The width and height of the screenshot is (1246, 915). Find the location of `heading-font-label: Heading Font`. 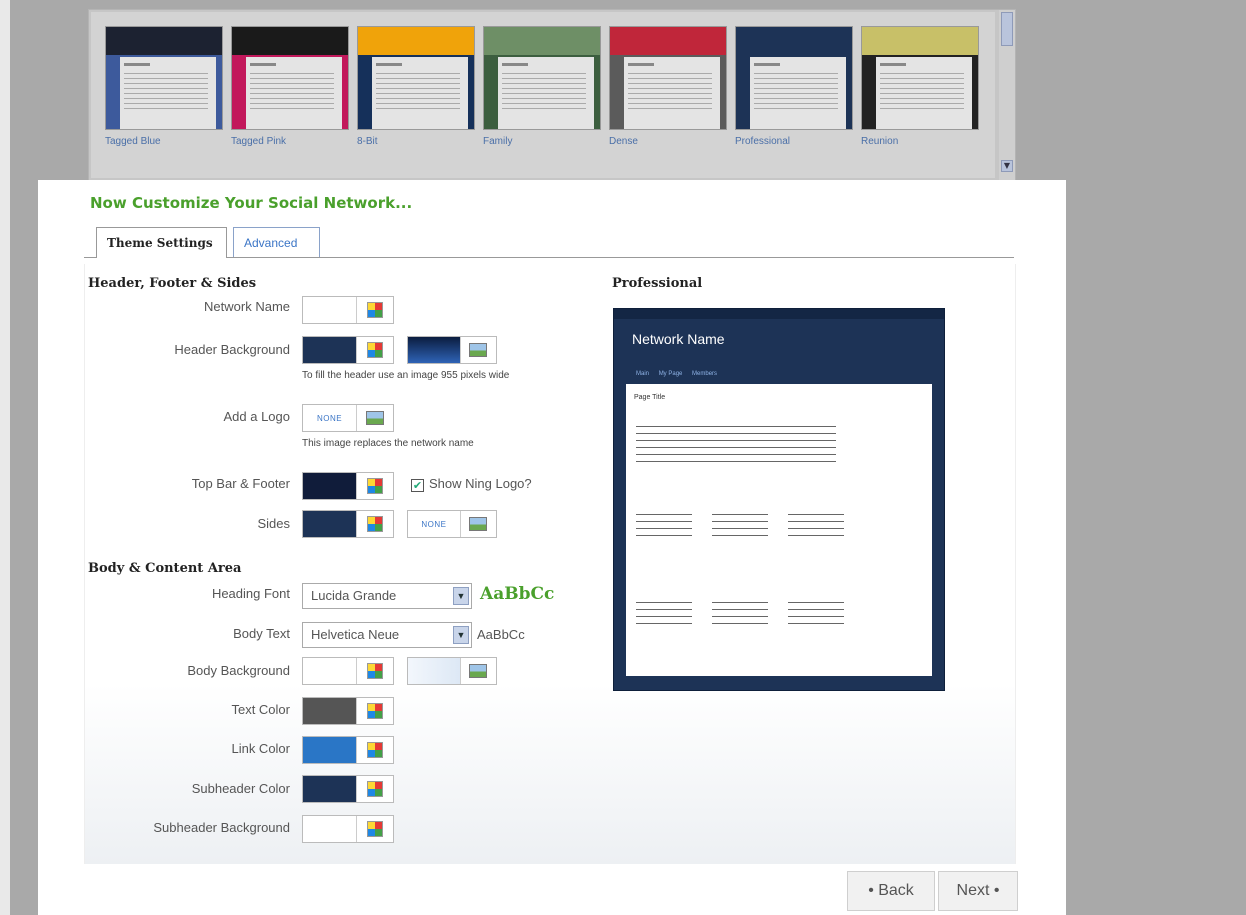

heading-font-label: Heading Font is located at coordinates (250, 593).